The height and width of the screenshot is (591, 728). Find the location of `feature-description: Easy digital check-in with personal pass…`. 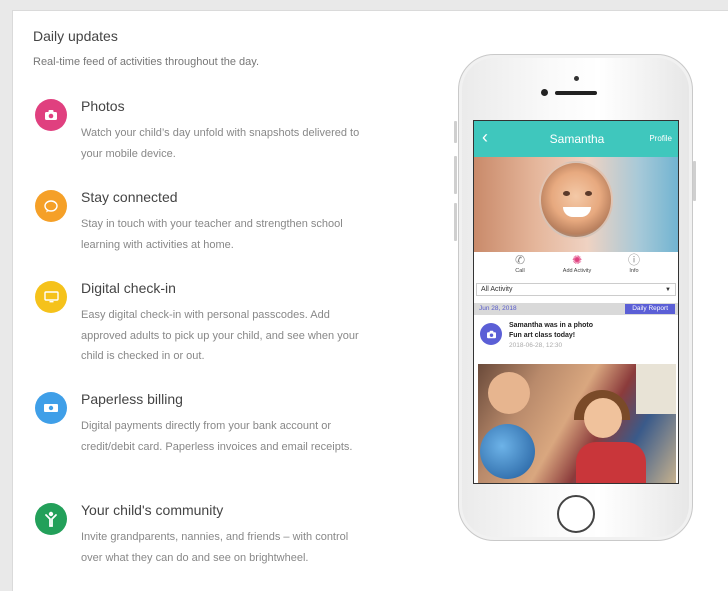

feature-description: Easy digital check-in with personal pass… is located at coordinates (220, 335).